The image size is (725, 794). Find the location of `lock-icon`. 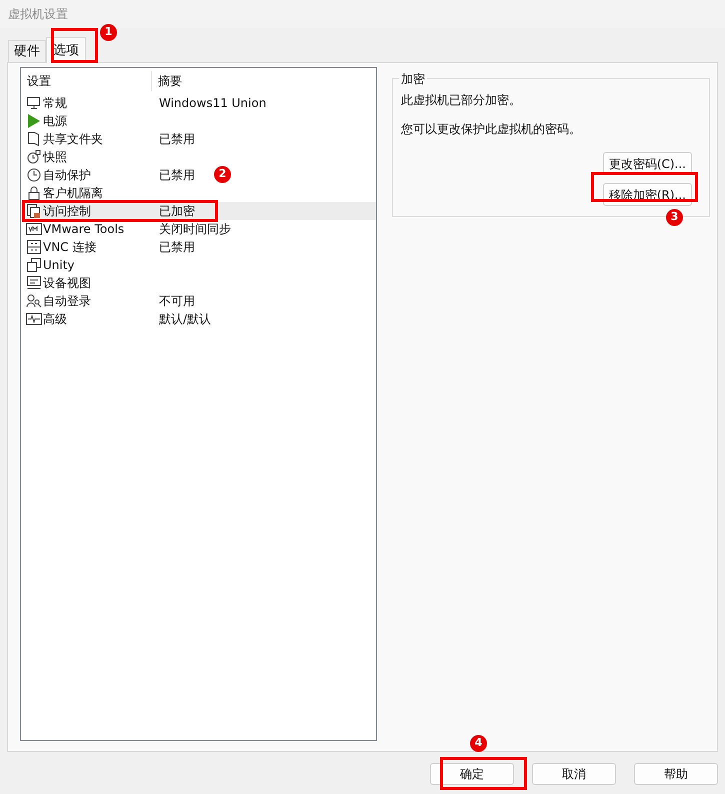

lock-icon is located at coordinates (34, 193).